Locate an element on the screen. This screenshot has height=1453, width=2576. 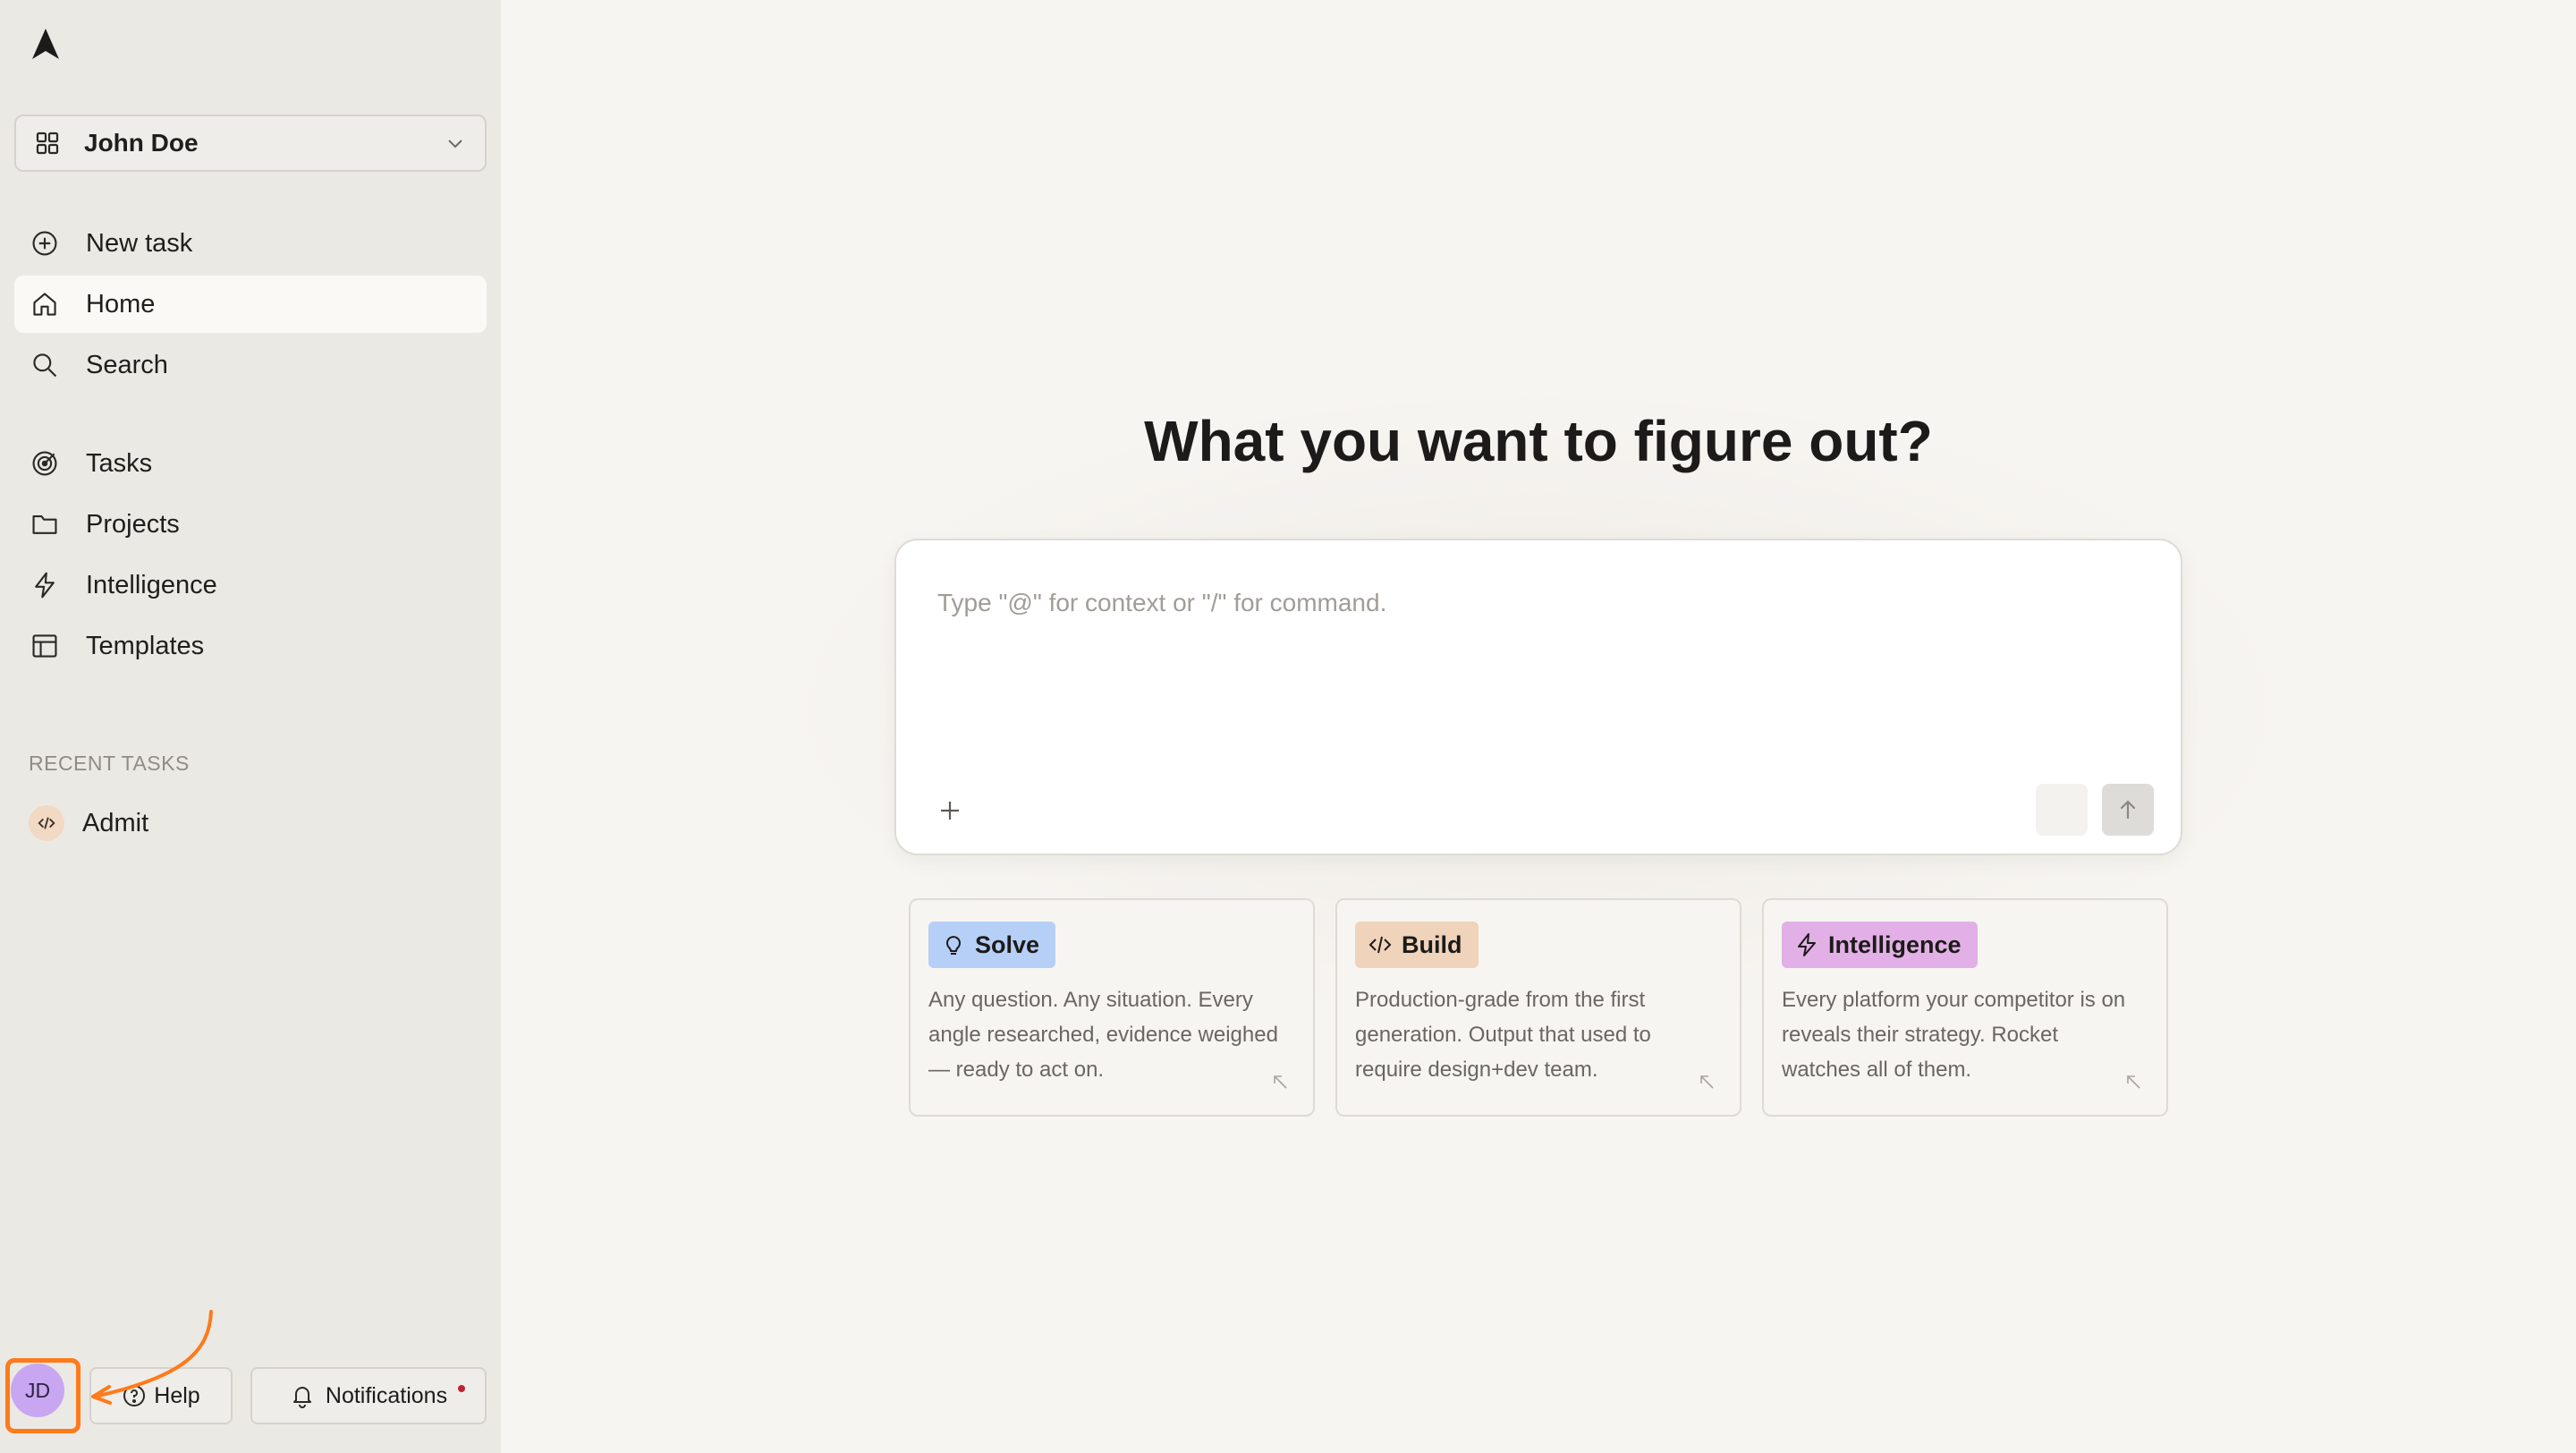
notifications-label: Notifications is located at coordinates (386, 1395).